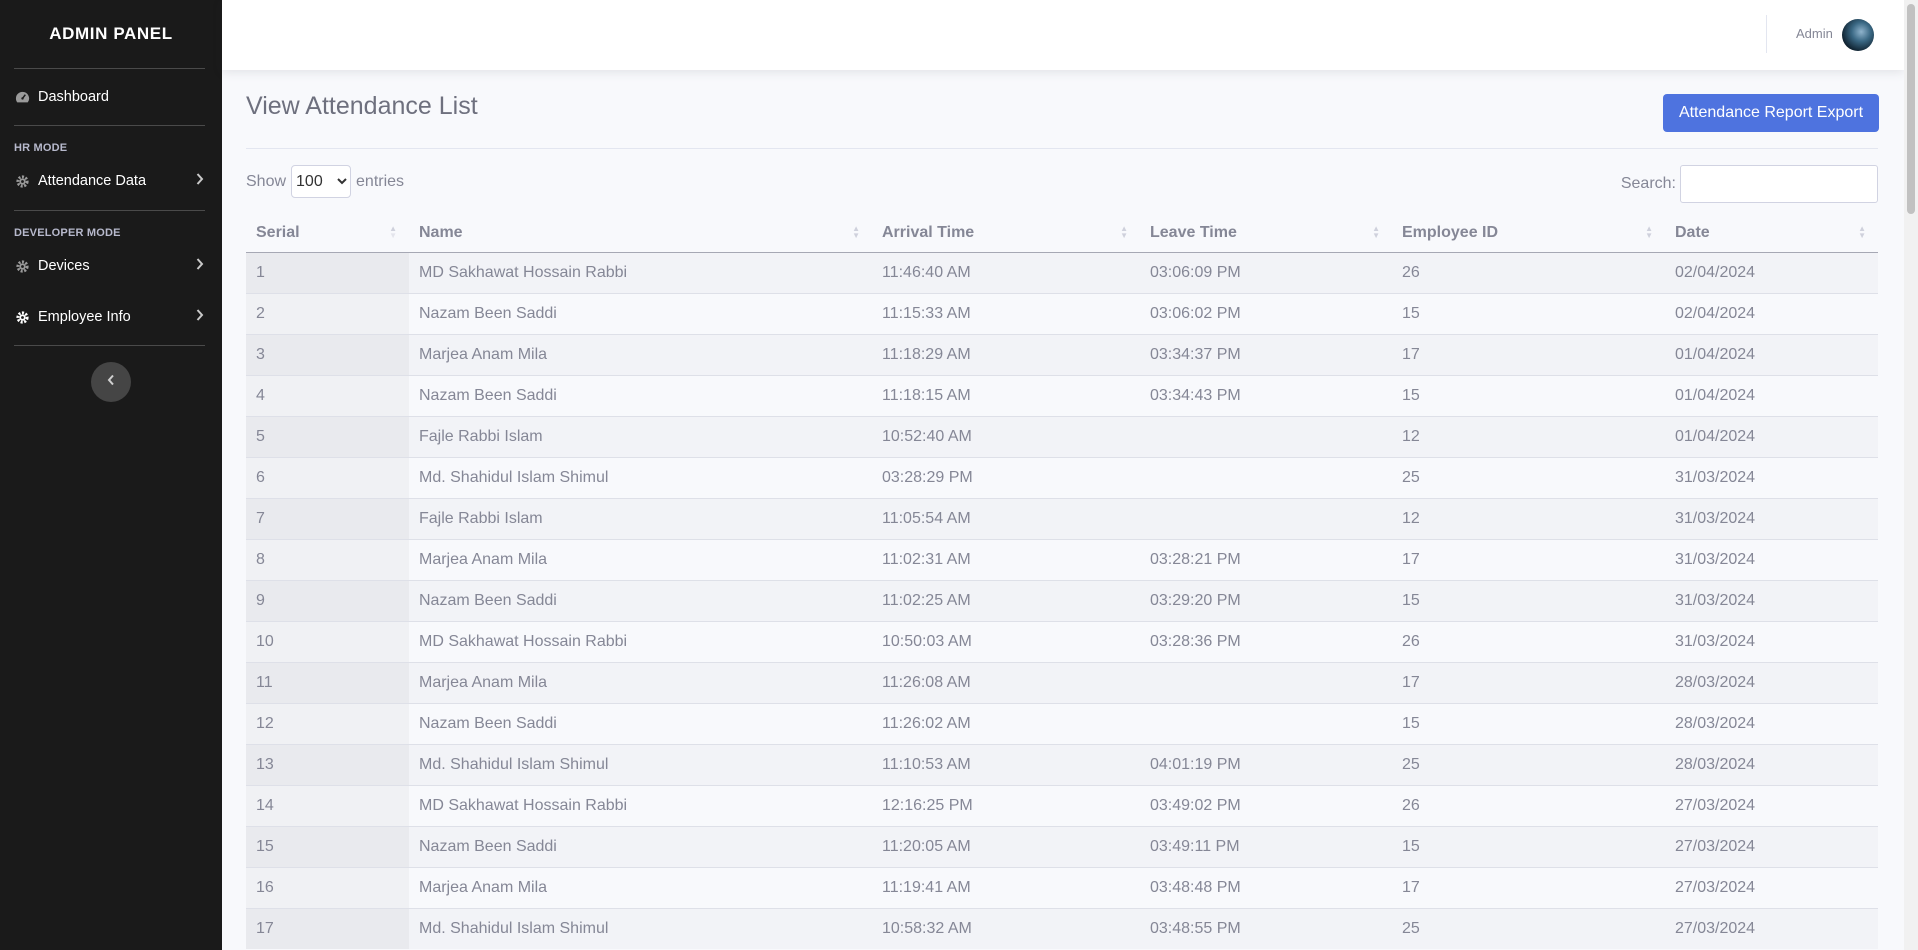 The image size is (1918, 950). Describe the element at coordinates (1858, 35) in the screenshot. I see `avatar` at that location.